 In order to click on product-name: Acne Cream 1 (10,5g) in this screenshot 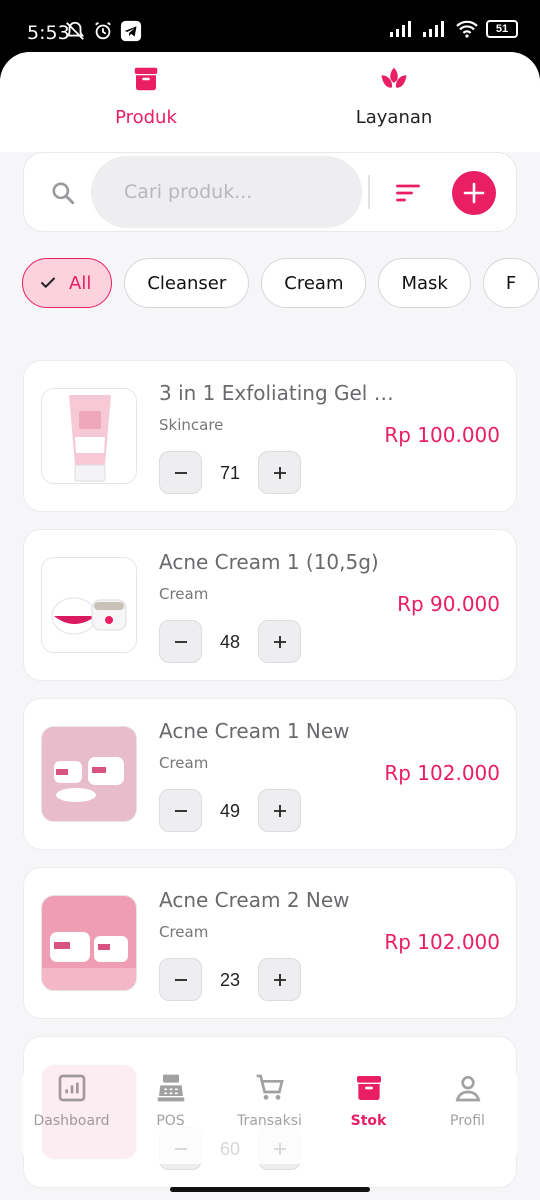, I will do `click(269, 562)`.